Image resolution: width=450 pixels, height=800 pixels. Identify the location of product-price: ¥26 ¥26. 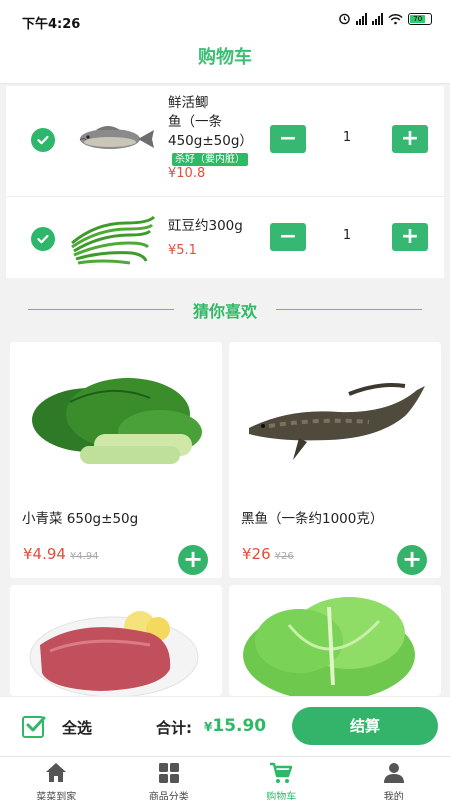
(268, 554).